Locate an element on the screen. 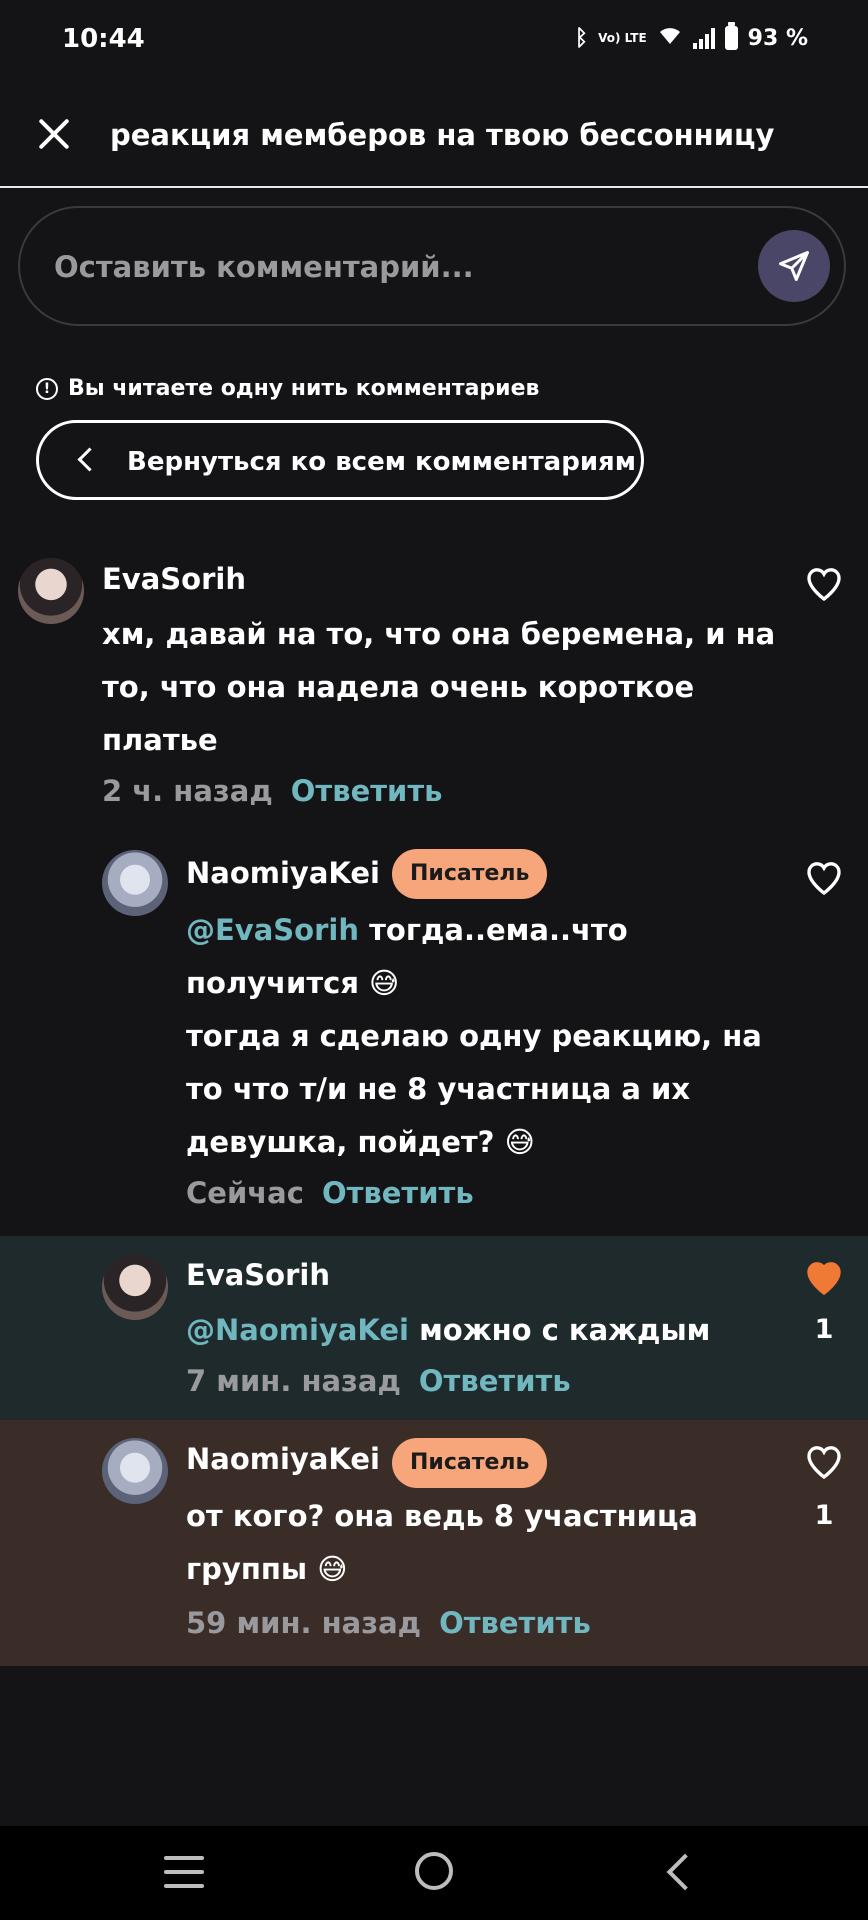 This screenshot has width=868, height=1920. back-button-label: Вернуться ко всем комментариям is located at coordinates (382, 462).